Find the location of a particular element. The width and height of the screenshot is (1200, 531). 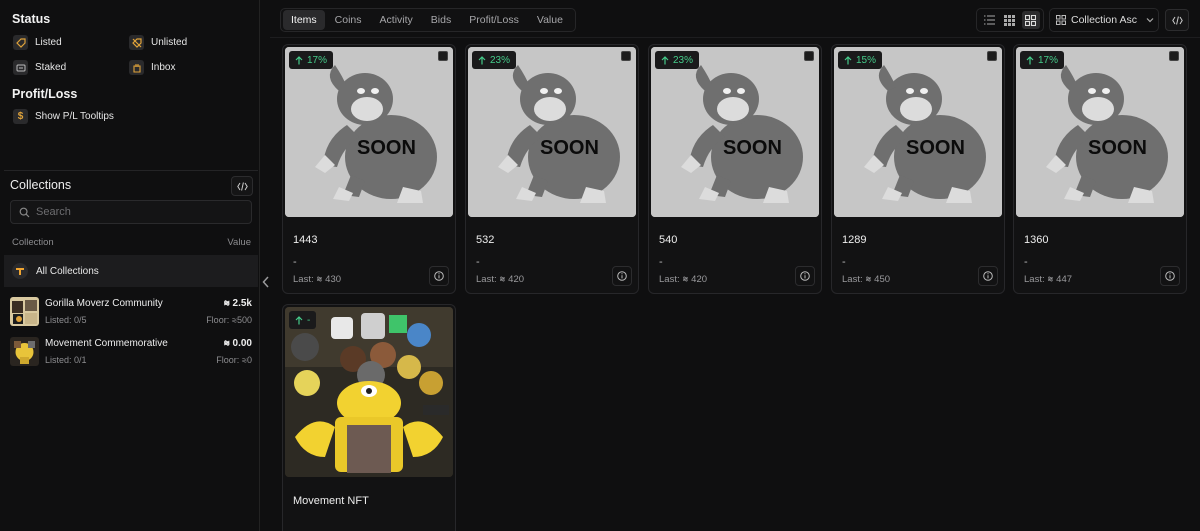

filter-inbox: Inbox is located at coordinates (152, 67).